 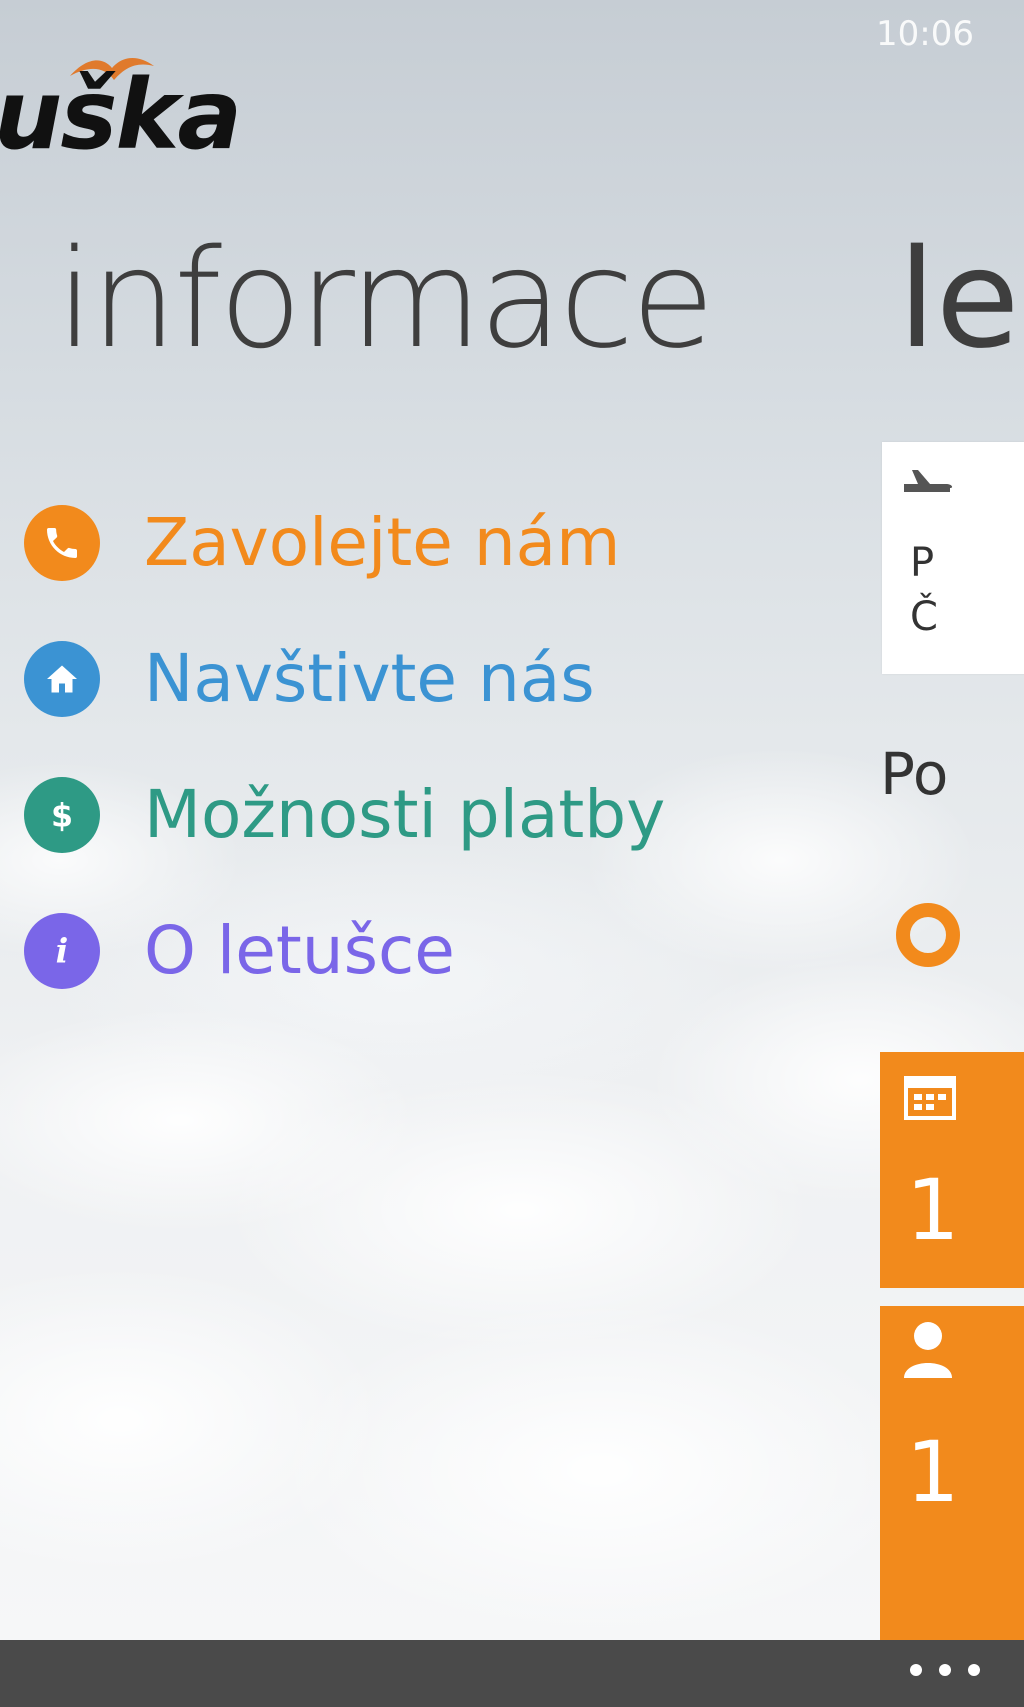 What do you see at coordinates (385, 300) in the screenshot?
I see `page-title: informace` at bounding box center [385, 300].